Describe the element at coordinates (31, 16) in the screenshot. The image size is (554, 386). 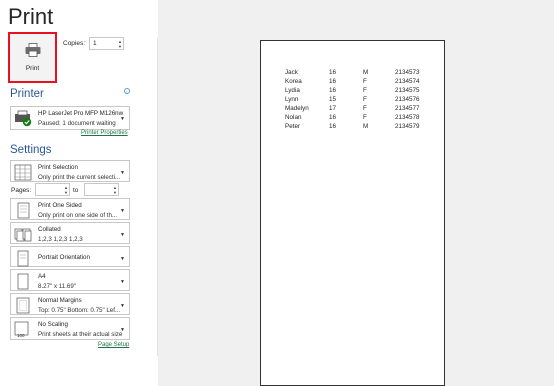
I see `page-title: Print` at that location.